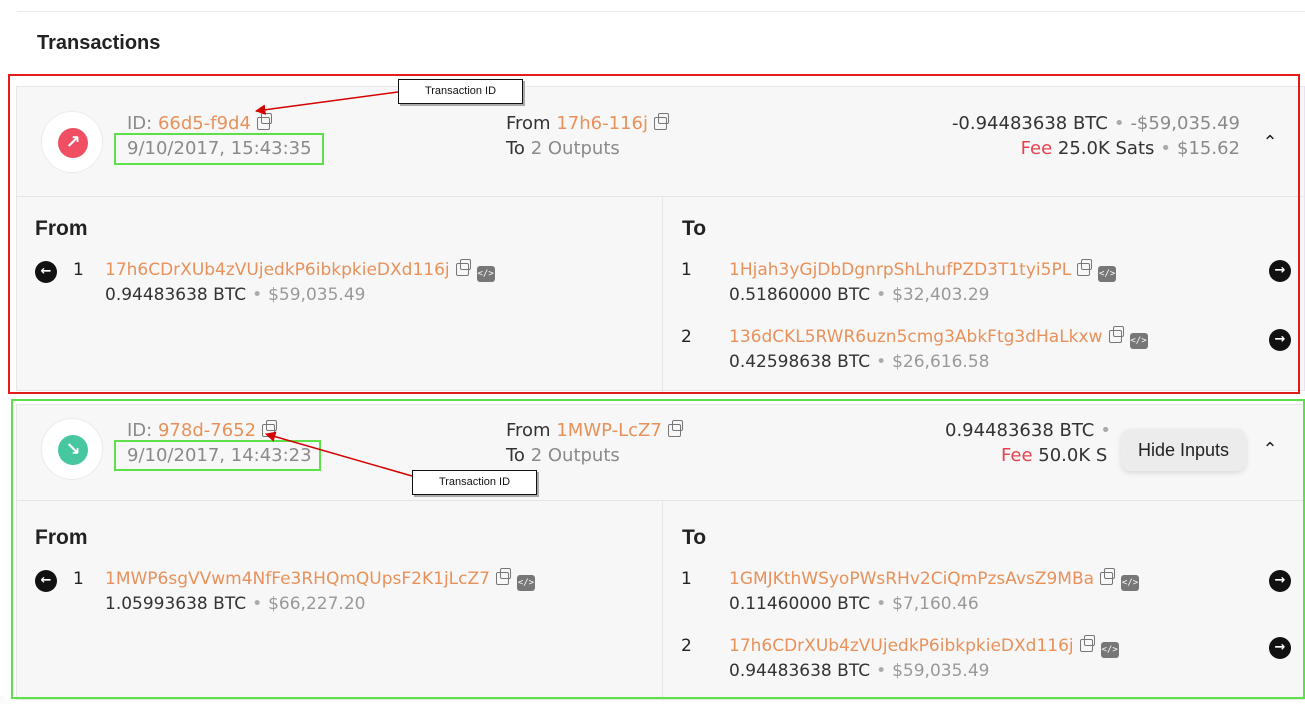 Image resolution: width=1305 pixels, height=716 pixels. Describe the element at coordinates (602, 123) in the screenshot. I see `from-address-short: 17h6-116j` at that location.